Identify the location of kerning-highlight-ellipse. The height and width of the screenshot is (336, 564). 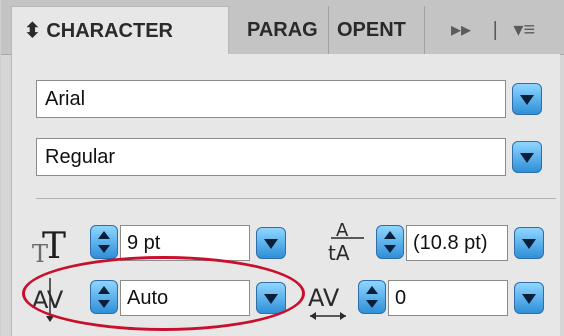
(163, 293).